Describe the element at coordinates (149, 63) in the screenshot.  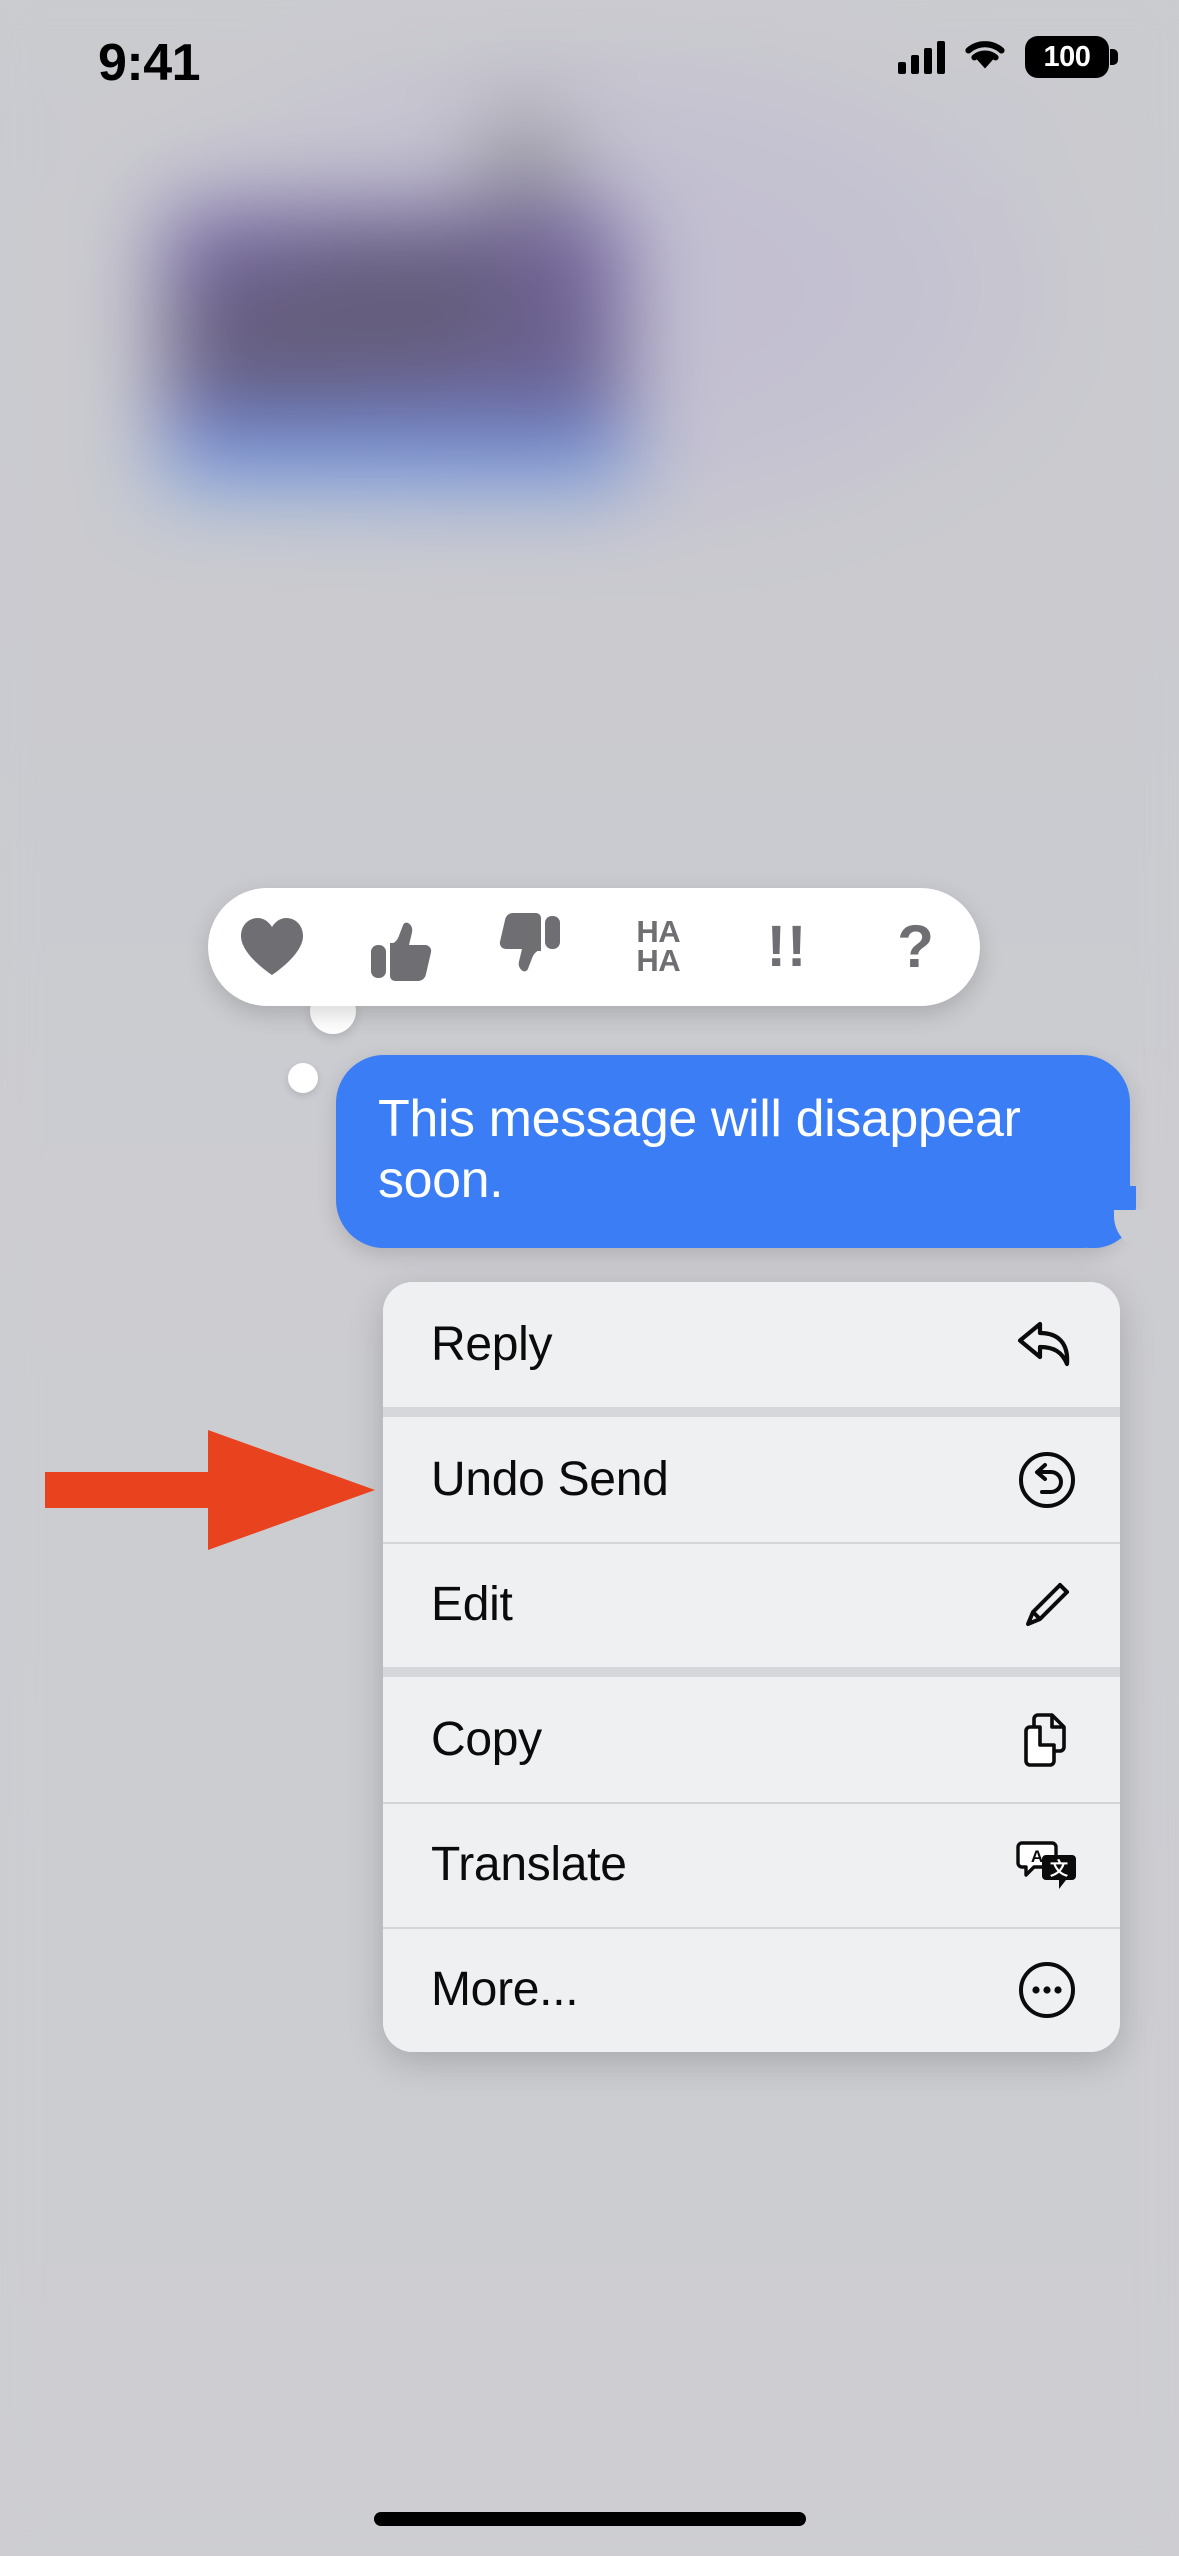
I see `status-bar-clock: 9:41` at that location.